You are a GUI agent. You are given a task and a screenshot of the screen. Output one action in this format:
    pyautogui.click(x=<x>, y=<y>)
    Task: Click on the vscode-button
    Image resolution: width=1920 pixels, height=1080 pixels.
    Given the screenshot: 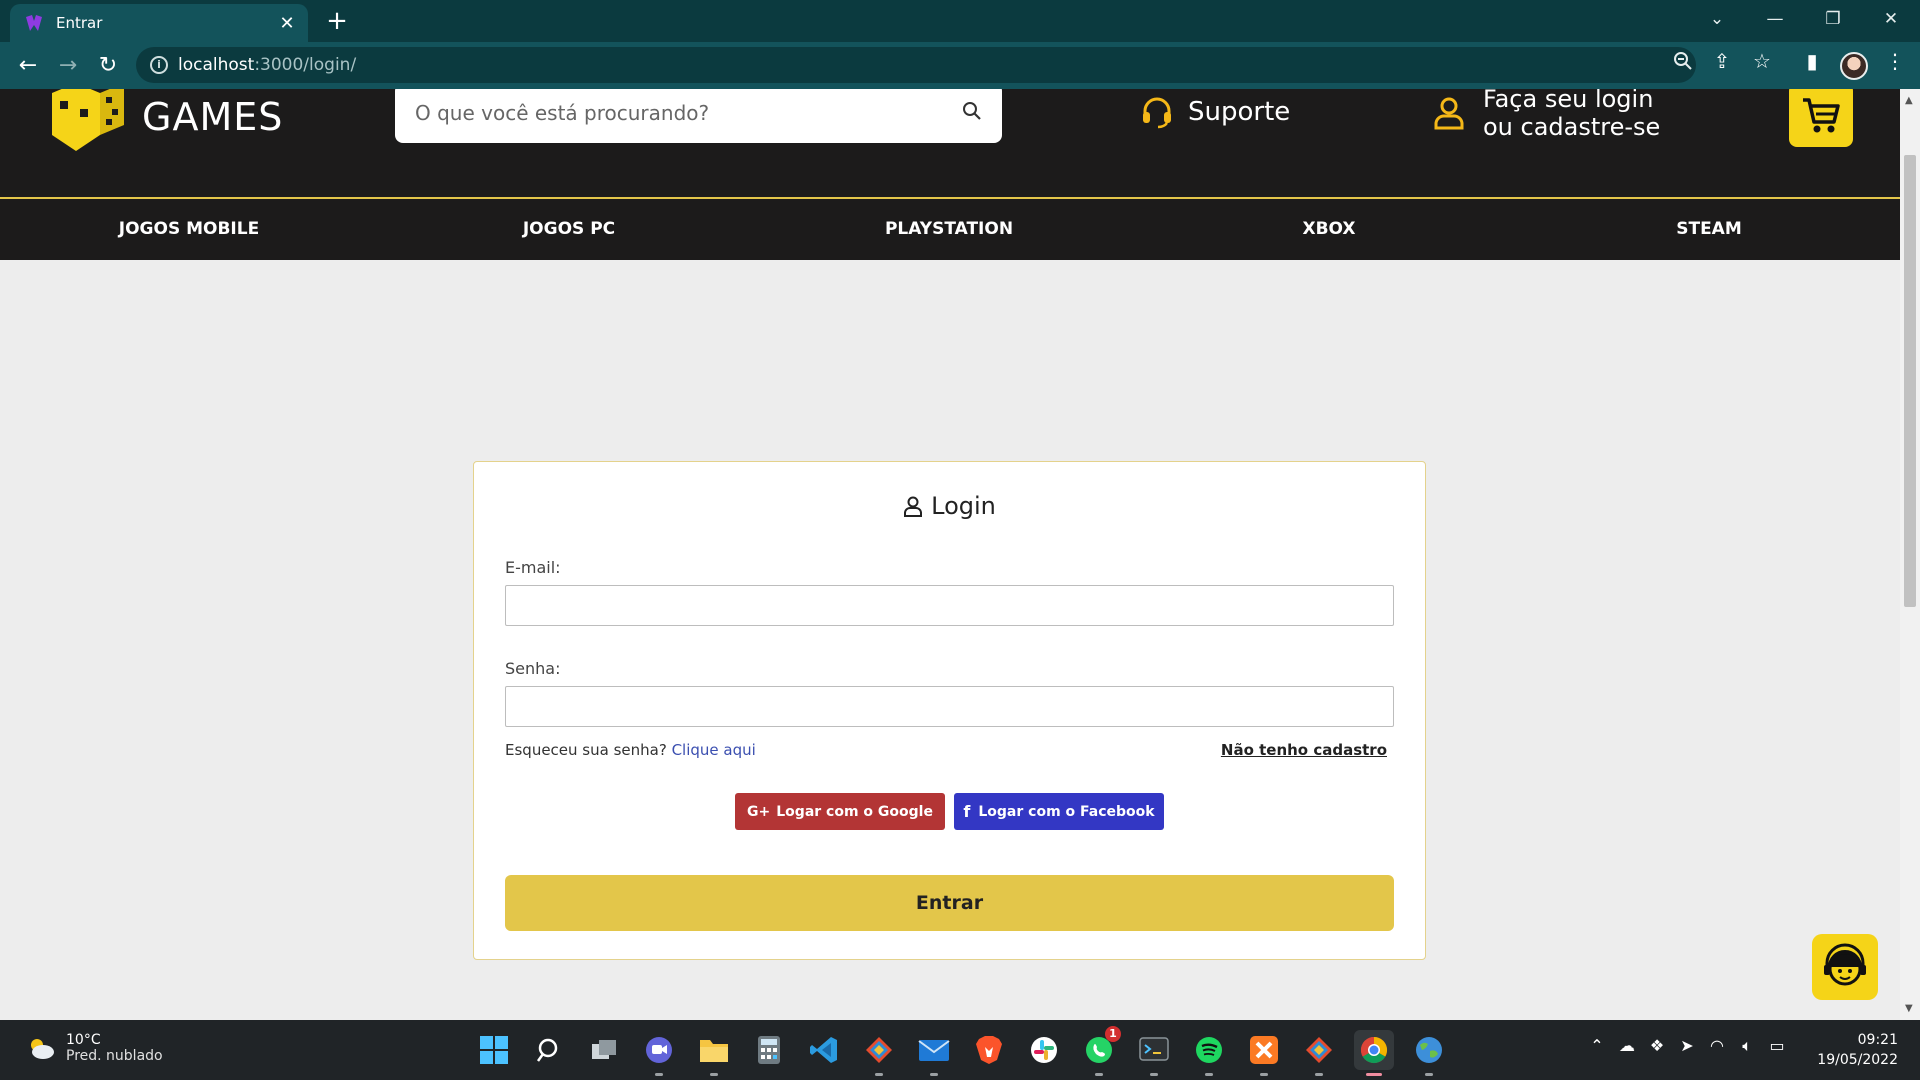 What is the action you would take?
    pyautogui.click(x=824, y=1050)
    